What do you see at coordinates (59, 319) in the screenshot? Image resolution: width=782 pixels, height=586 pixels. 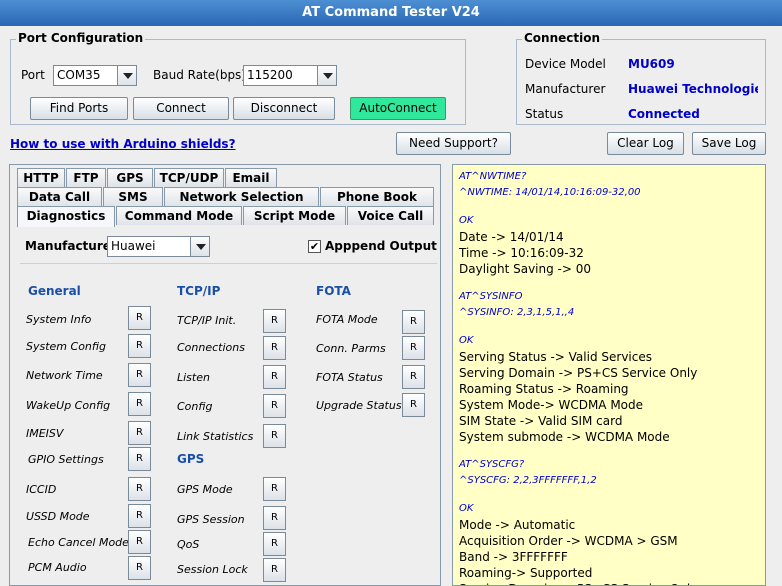 I see `general-item-system-info: System Info` at bounding box center [59, 319].